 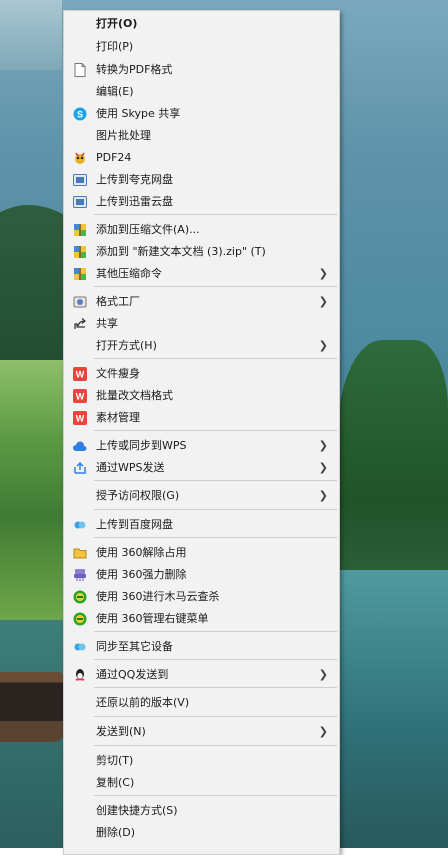 What do you see at coordinates (201, 732) in the screenshot?
I see `menu-item: 发送到(N) ❯` at bounding box center [201, 732].